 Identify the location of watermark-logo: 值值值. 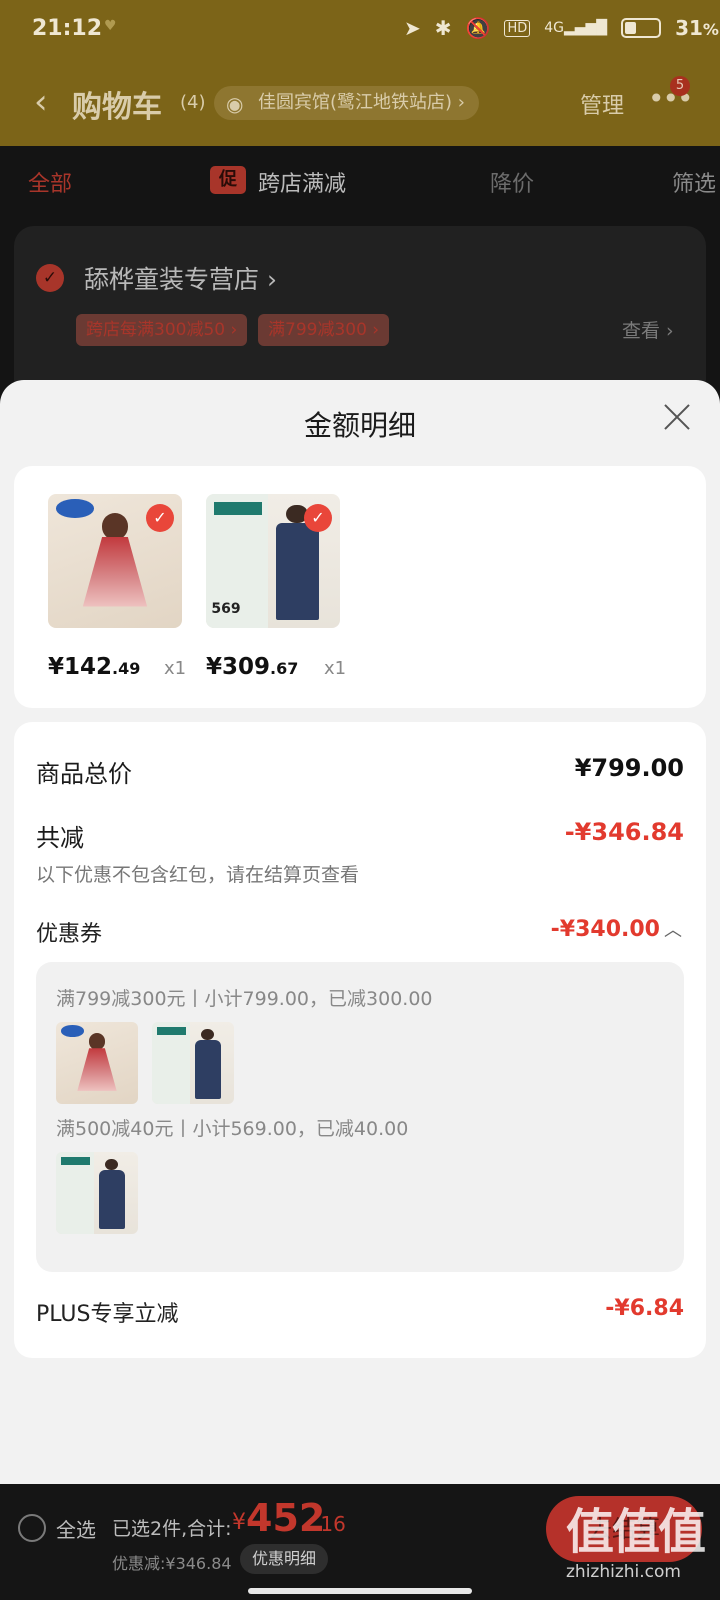
(636, 1532).